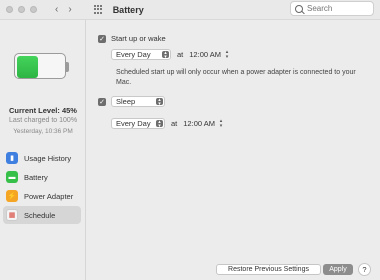 Image resolution: width=380 pixels, height=280 pixels. Describe the element at coordinates (43, 110) in the screenshot. I see `current-level-label: Current Level: 45%` at that location.